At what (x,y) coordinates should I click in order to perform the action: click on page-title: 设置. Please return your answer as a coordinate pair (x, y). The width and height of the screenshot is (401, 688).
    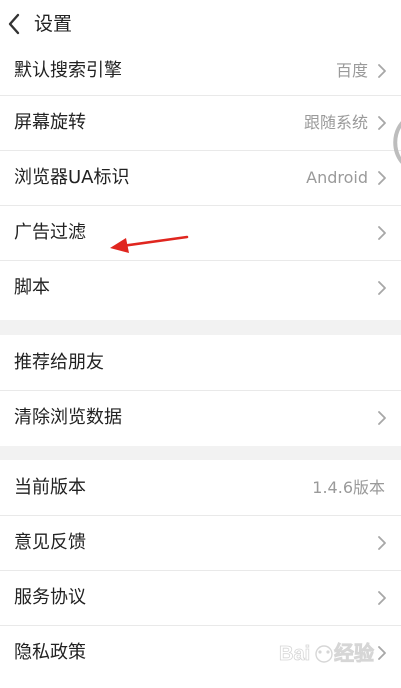
    Looking at the image, I should click on (53, 24).